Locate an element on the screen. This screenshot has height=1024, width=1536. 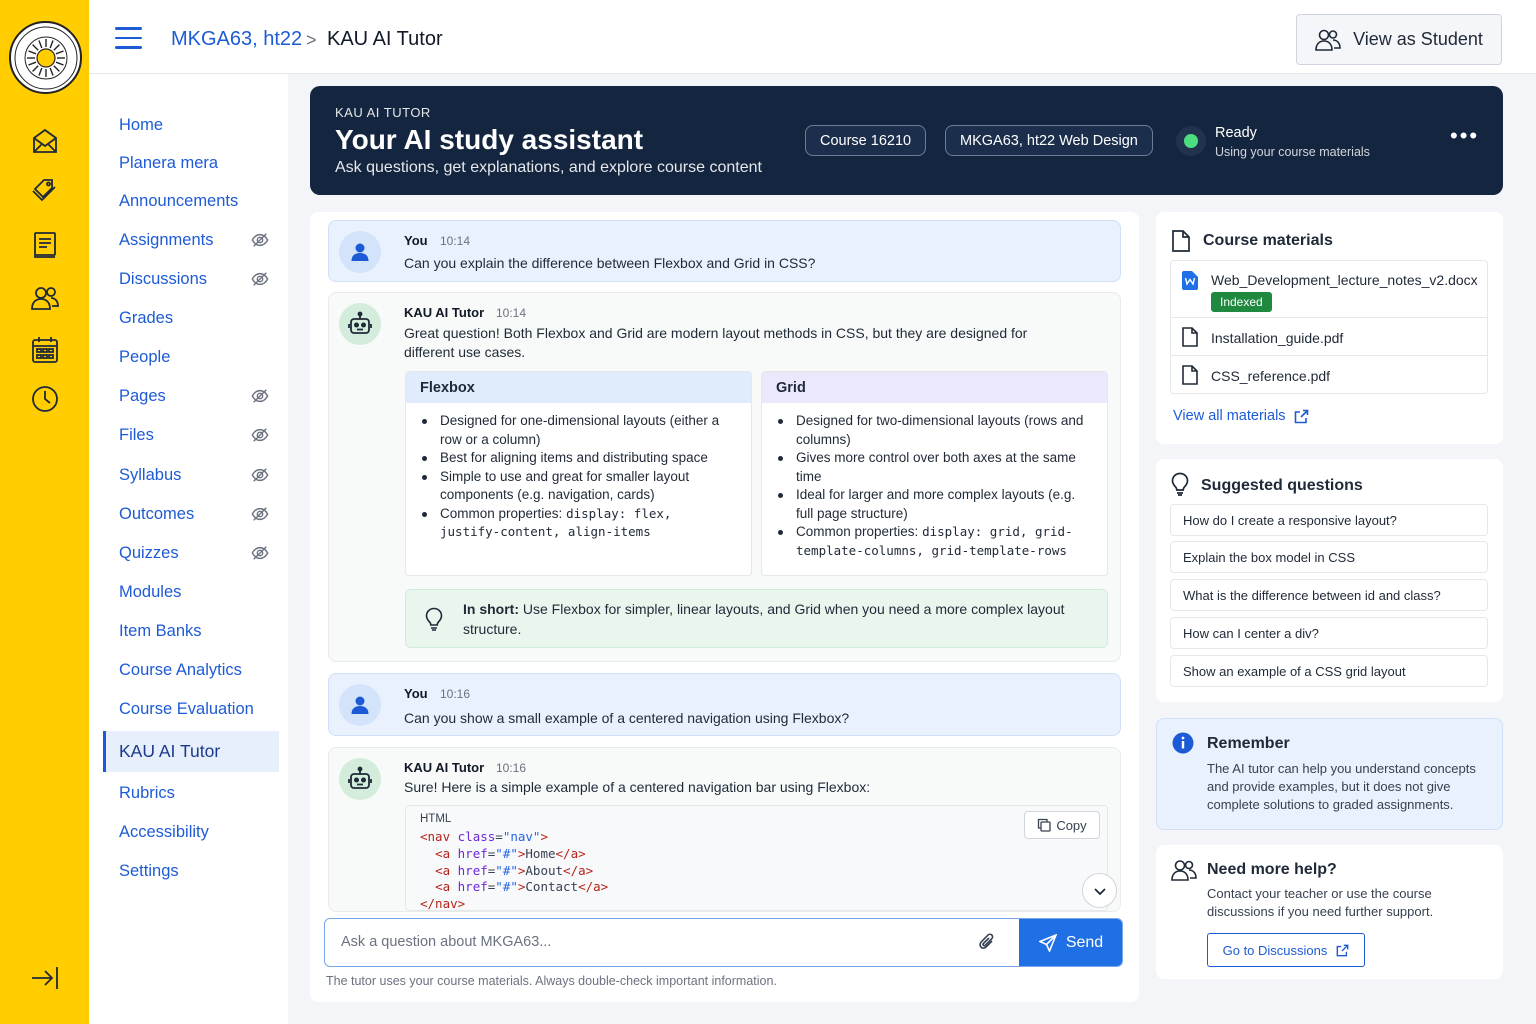
word-document-icon is located at coordinates (1190, 280).